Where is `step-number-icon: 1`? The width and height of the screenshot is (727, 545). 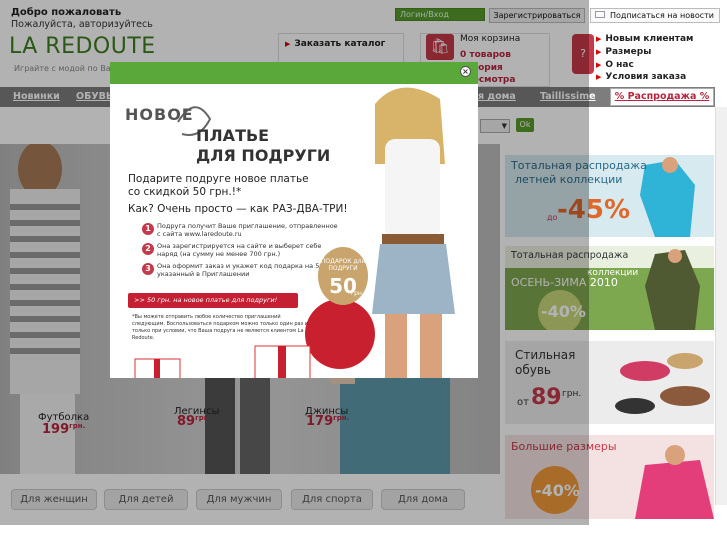 step-number-icon: 1 is located at coordinates (148, 229).